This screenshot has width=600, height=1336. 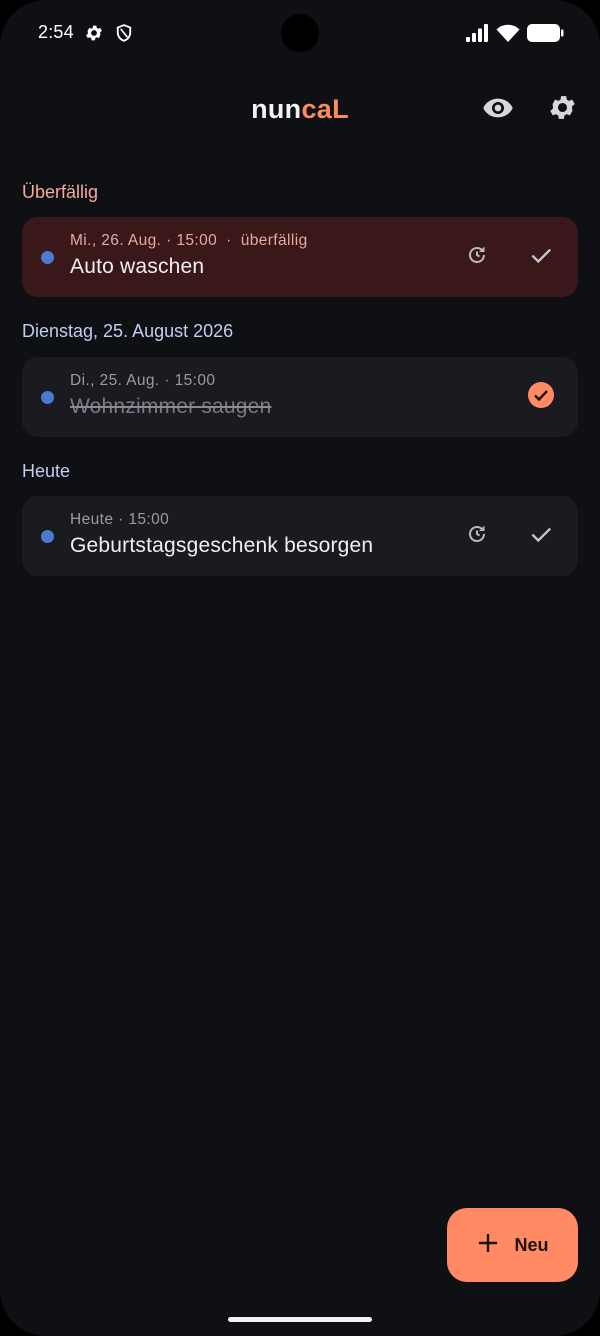 What do you see at coordinates (94, 33) in the screenshot?
I see `settings-gear-icon` at bounding box center [94, 33].